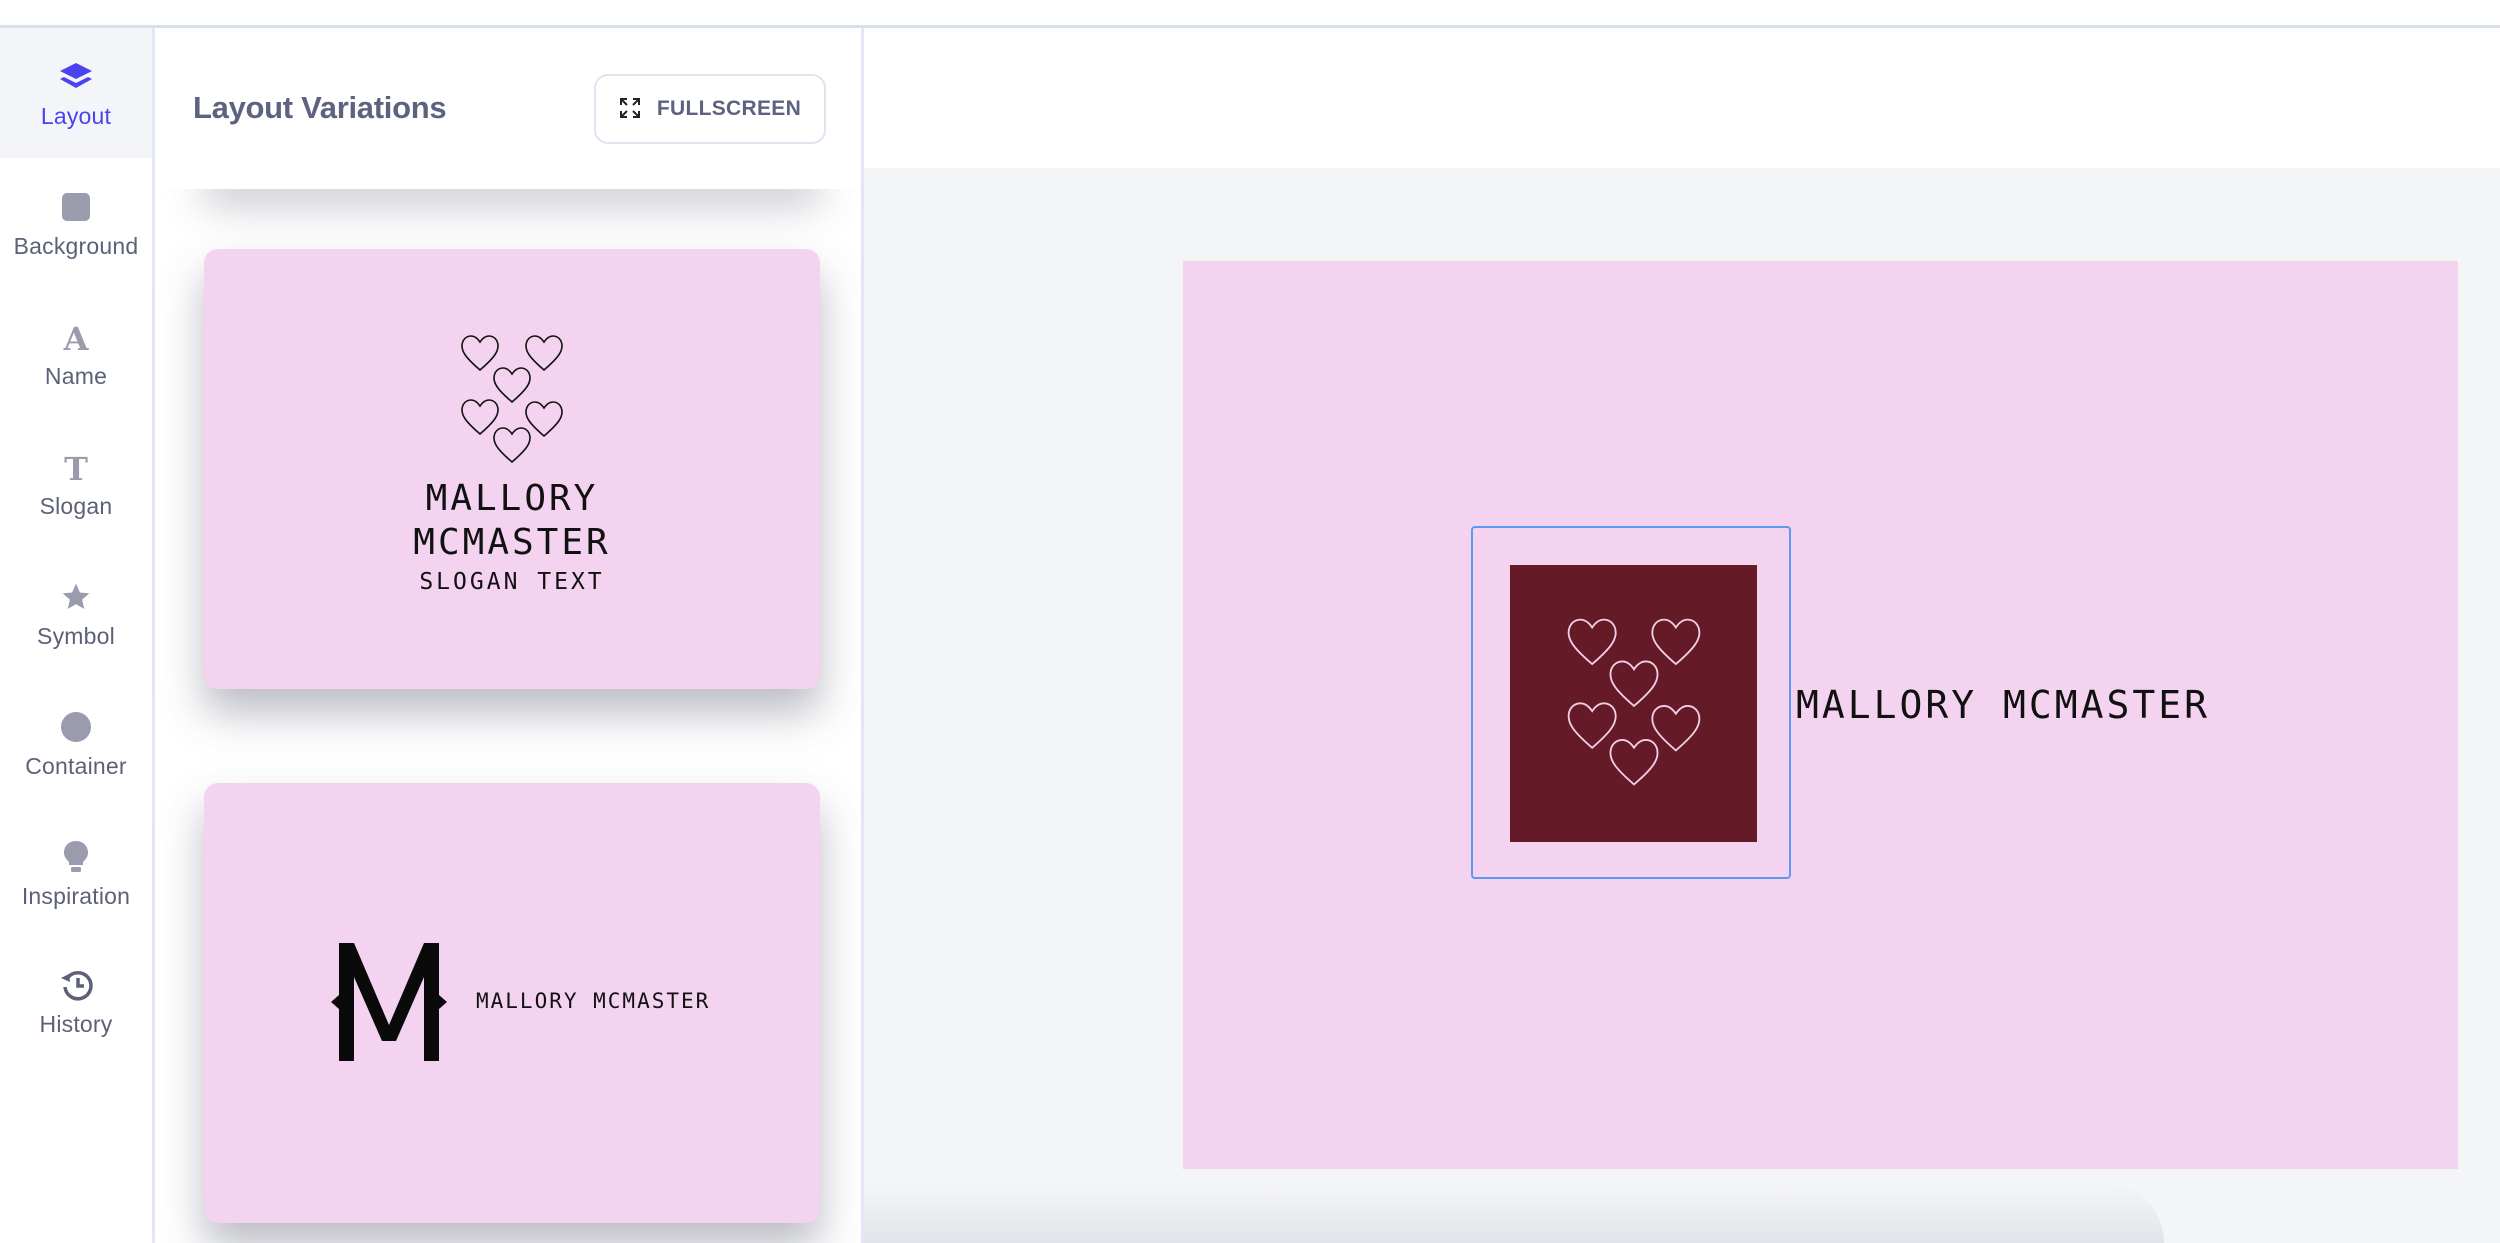 This screenshot has height=1243, width=2500. I want to click on fullscreen-button: FULLSCREEN, so click(710, 109).